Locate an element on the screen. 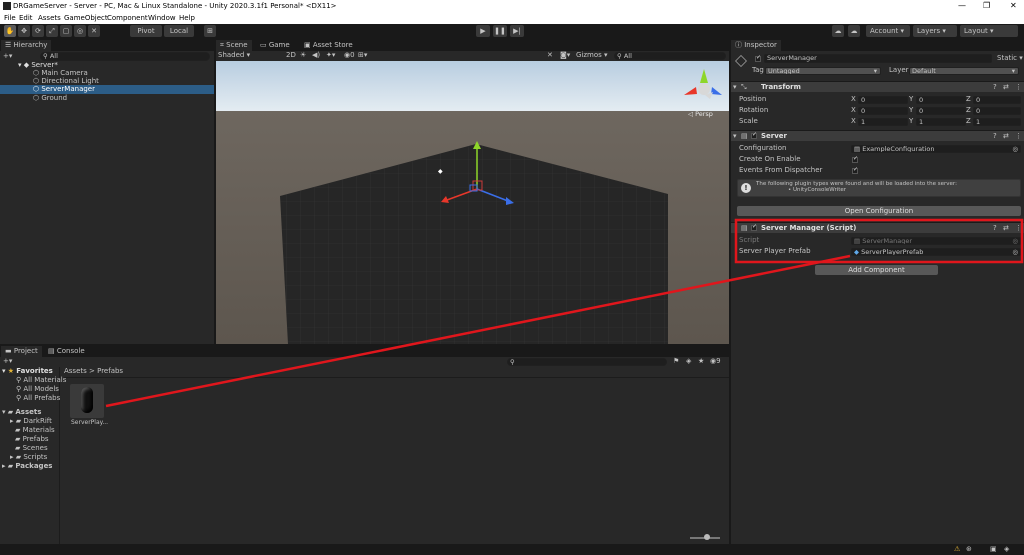 Image resolution: width=1024 pixels, height=555 pixels. debug-icon: ▣ is located at coordinates (993, 549).